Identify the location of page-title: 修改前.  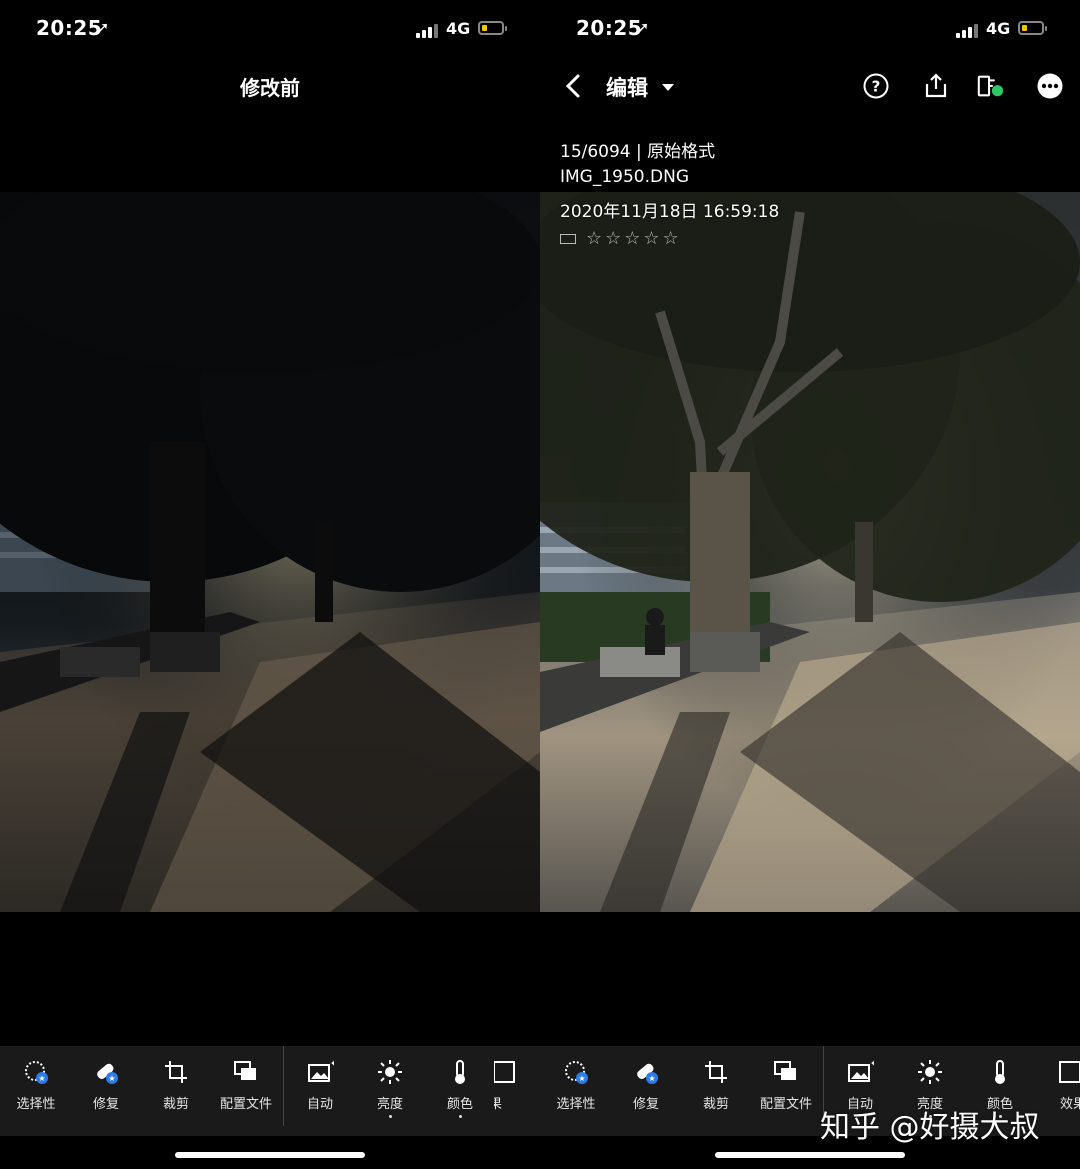
(270, 88).